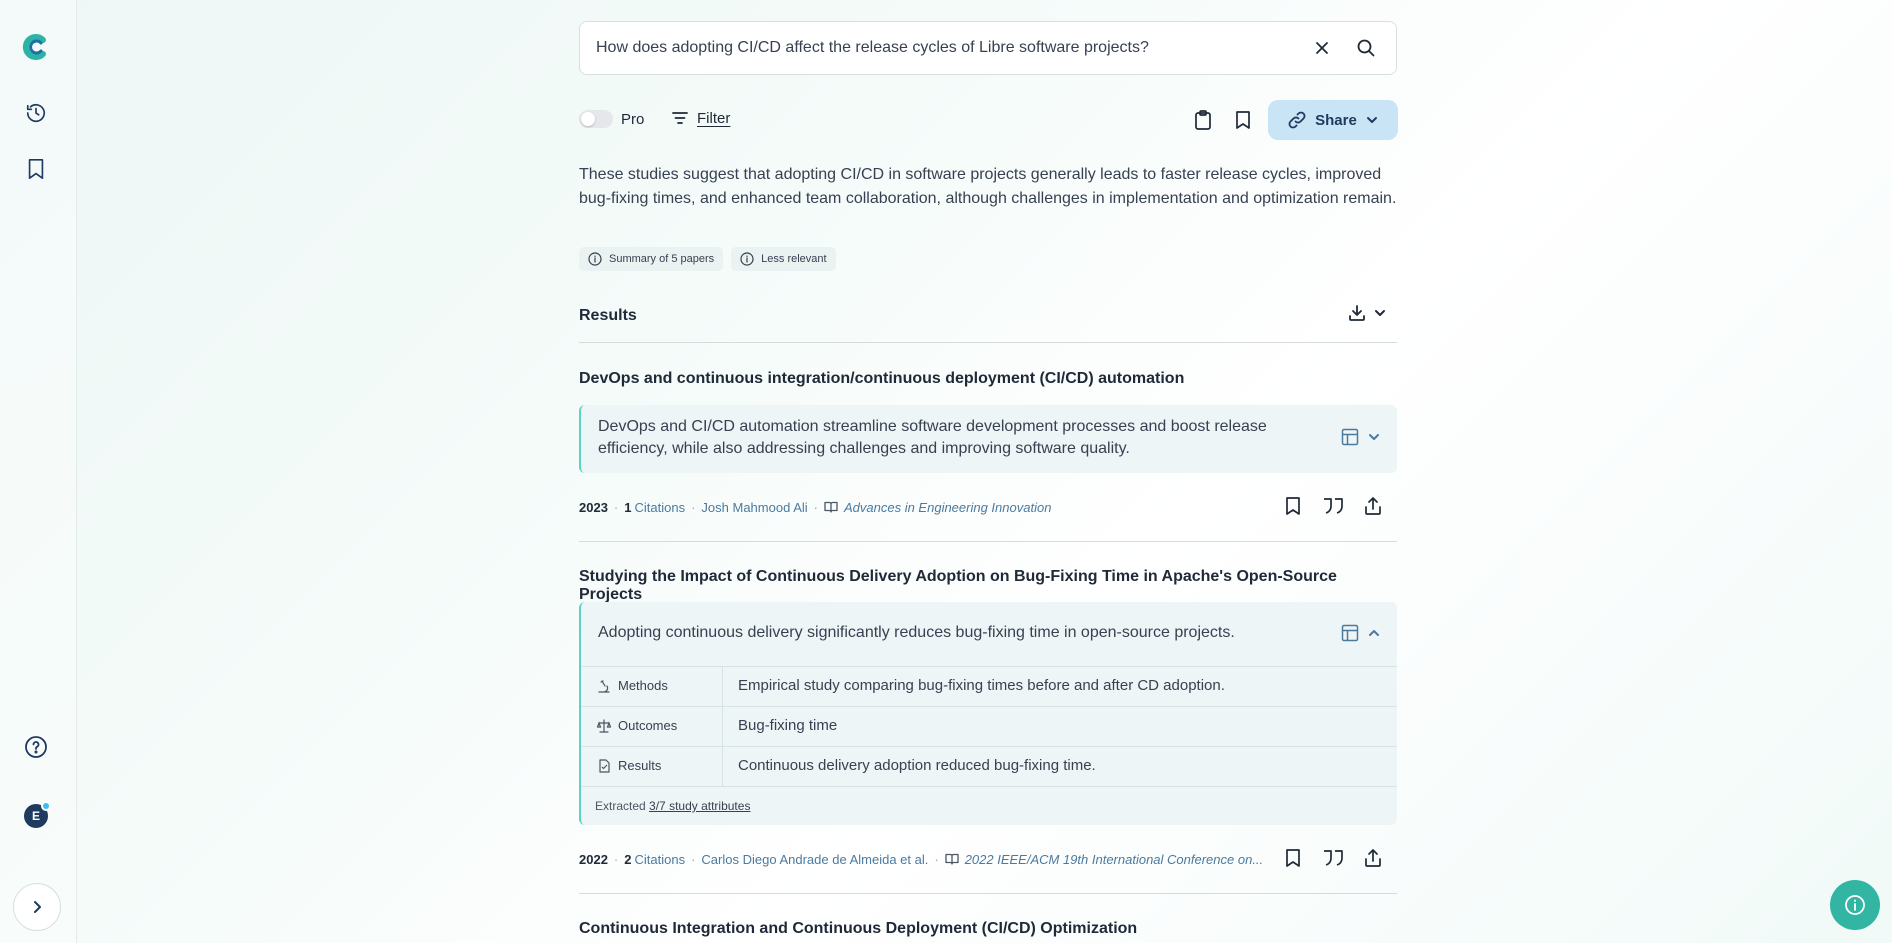 The height and width of the screenshot is (943, 1892). I want to click on microscope-icon, so click(604, 686).